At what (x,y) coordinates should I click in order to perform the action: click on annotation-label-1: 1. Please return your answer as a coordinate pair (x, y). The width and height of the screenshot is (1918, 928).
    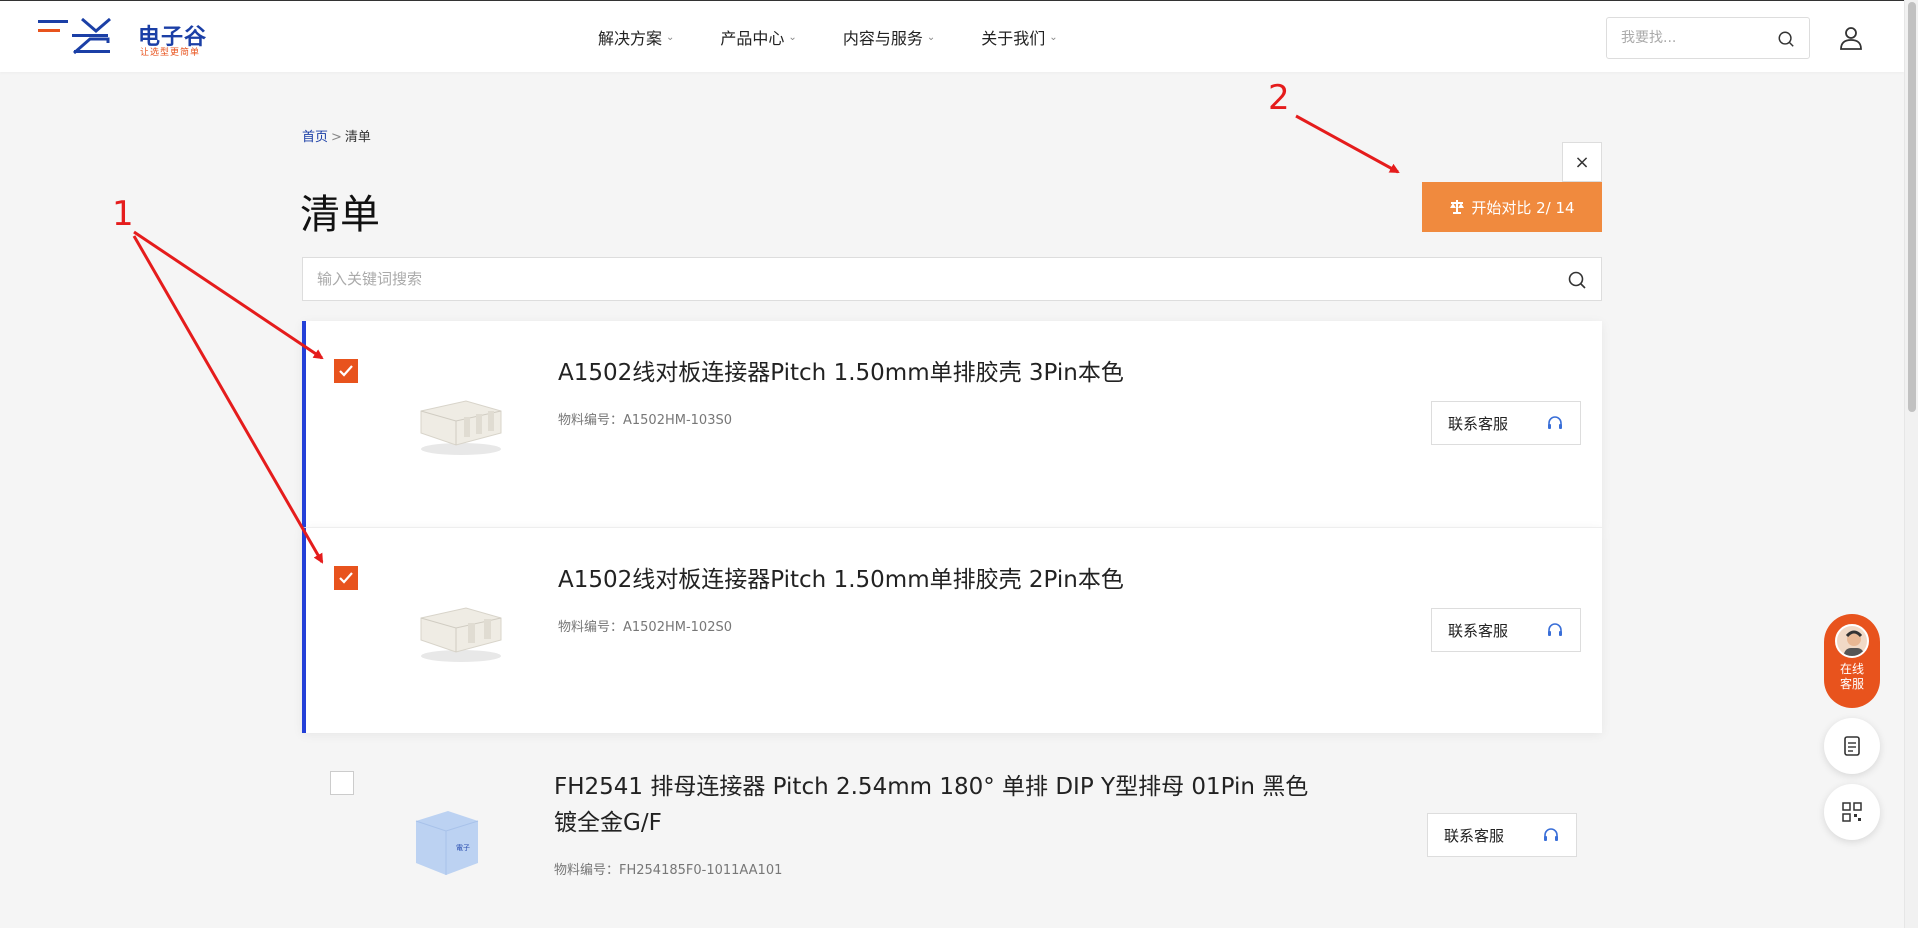
    Looking at the image, I should click on (123, 214).